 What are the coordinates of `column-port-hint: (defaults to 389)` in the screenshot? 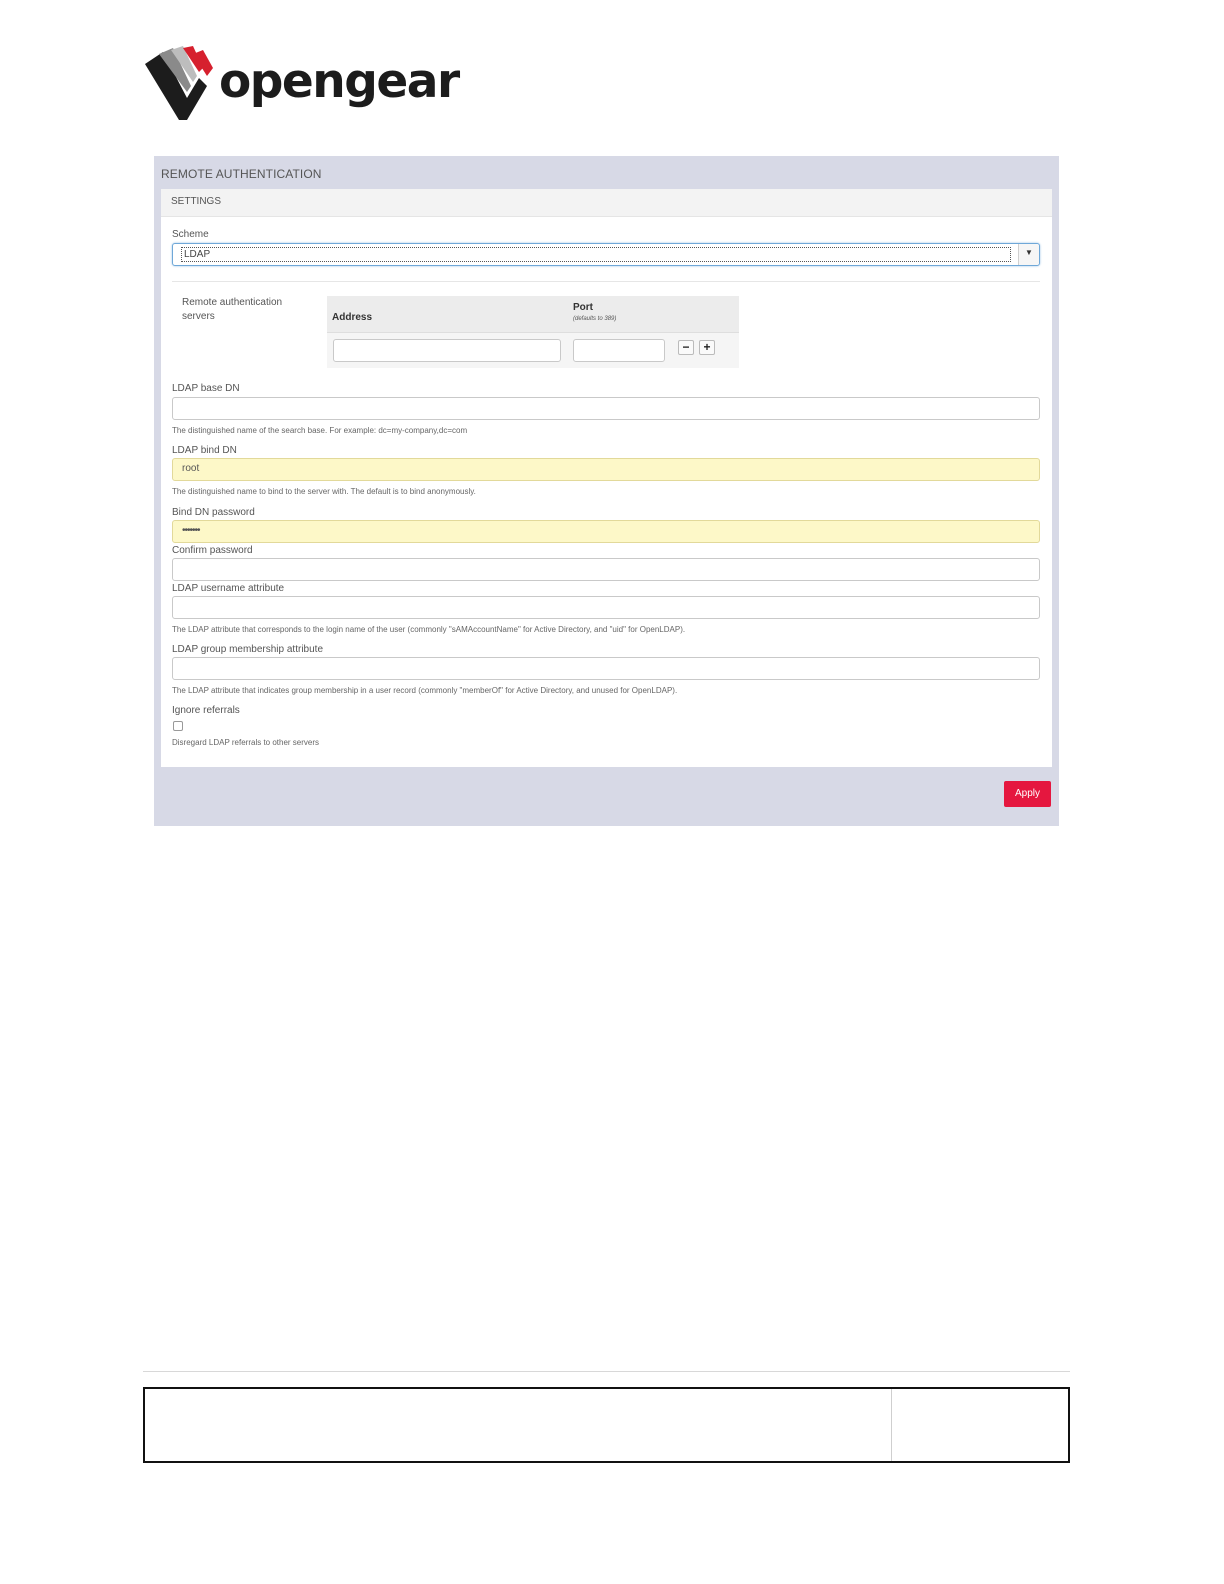 It's located at (595, 319).